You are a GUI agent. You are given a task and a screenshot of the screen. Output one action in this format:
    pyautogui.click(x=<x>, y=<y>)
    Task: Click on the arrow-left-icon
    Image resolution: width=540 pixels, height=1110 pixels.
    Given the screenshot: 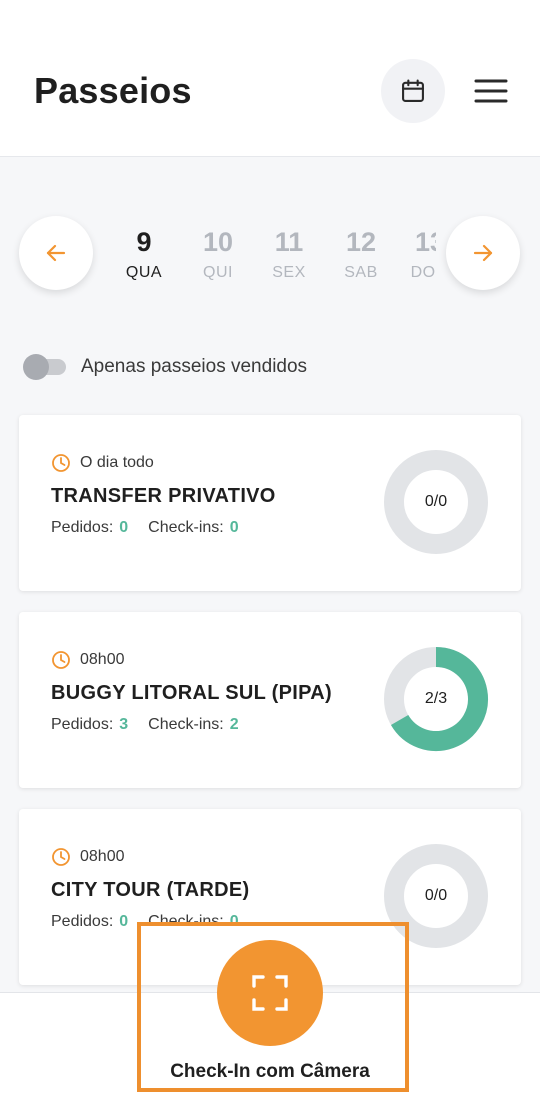 What is the action you would take?
    pyautogui.click(x=56, y=253)
    